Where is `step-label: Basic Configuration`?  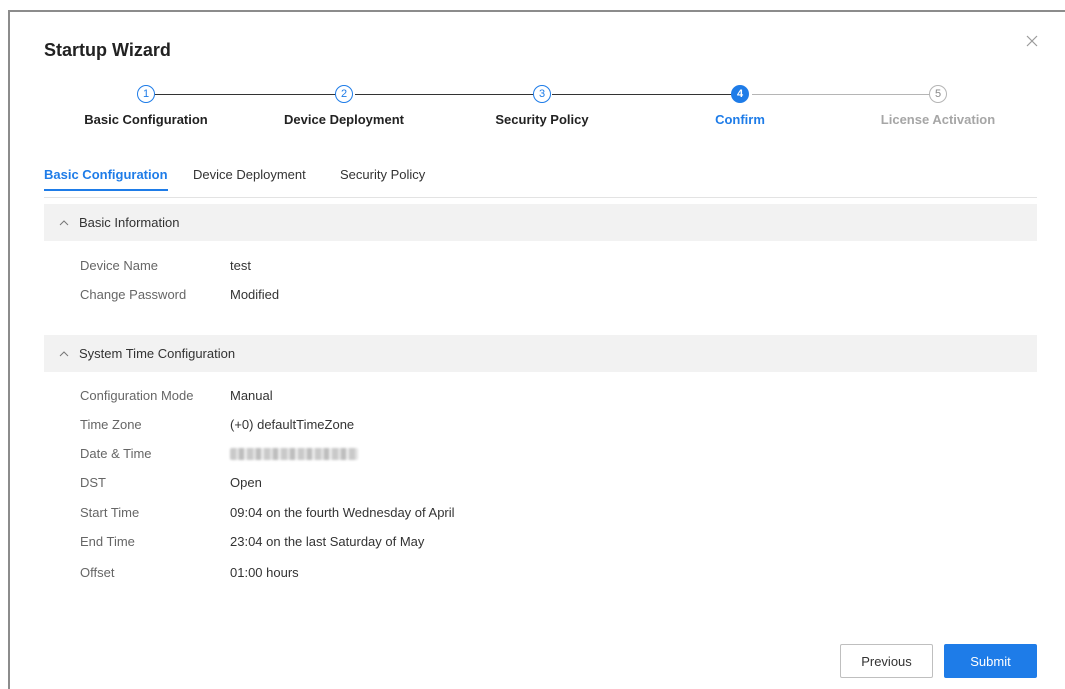
step-label: Basic Configuration is located at coordinates (146, 119).